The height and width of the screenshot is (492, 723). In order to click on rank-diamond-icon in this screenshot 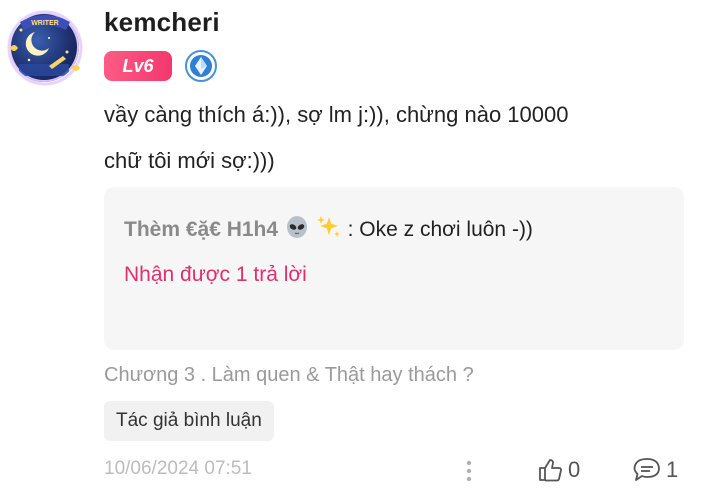, I will do `click(201, 66)`.